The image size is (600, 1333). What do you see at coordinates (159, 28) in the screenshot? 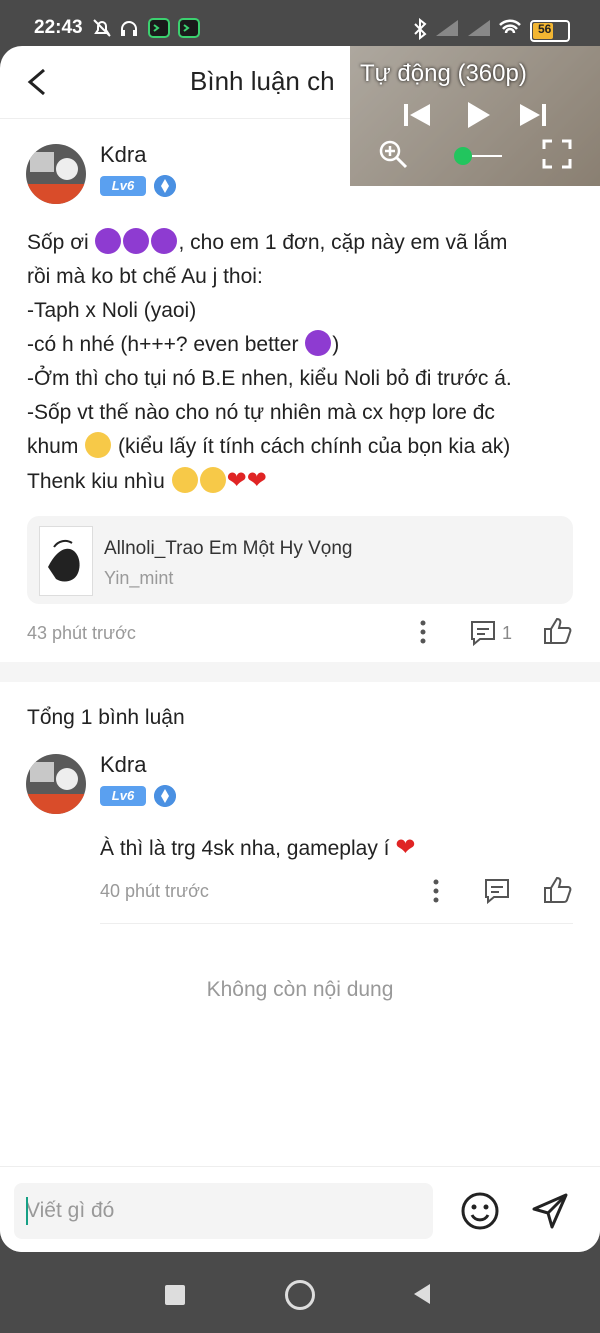
I see `terminal-app-icon` at bounding box center [159, 28].